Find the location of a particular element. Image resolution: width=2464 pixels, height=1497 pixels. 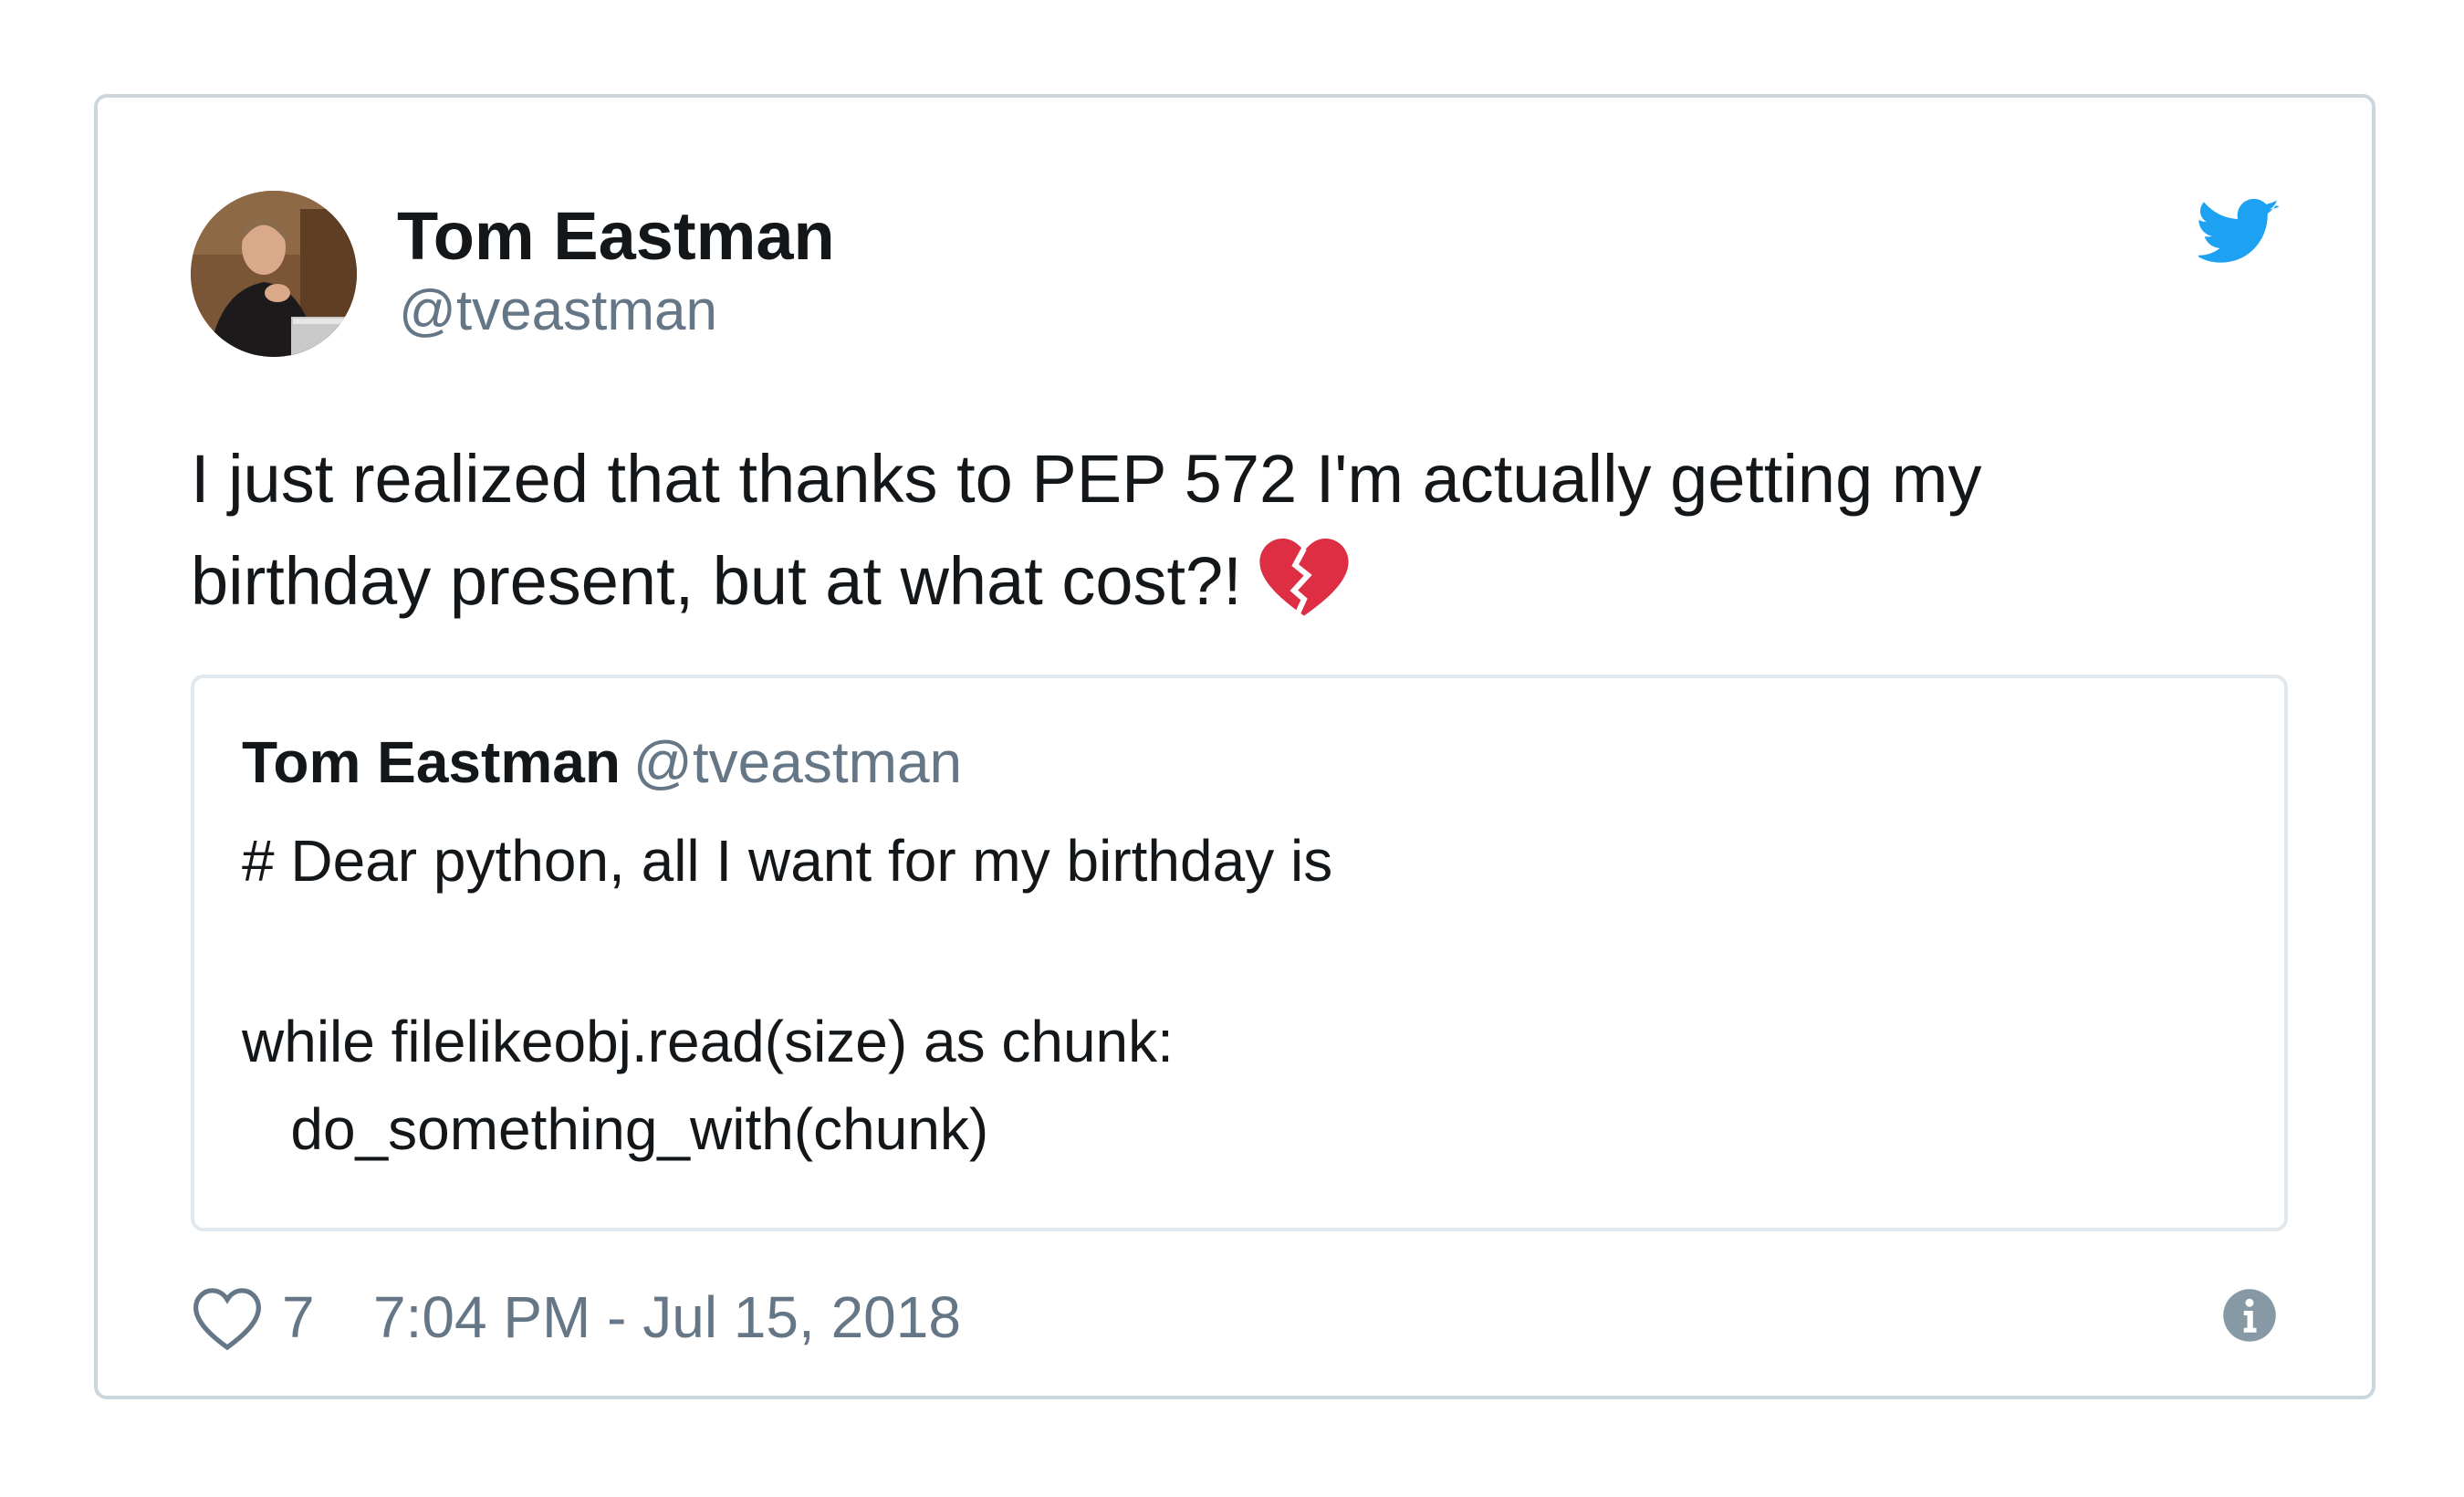

quoted-author-handle: @tveastman is located at coordinates (797, 762).